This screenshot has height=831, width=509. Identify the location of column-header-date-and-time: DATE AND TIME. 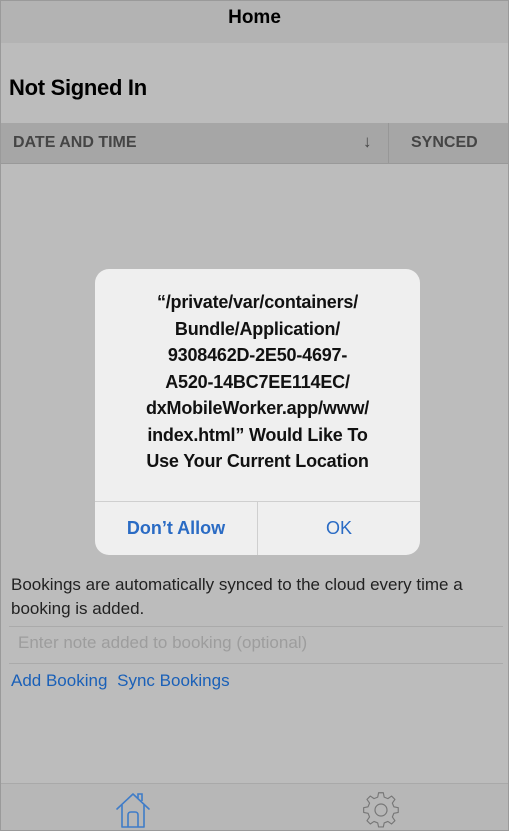
(75, 143).